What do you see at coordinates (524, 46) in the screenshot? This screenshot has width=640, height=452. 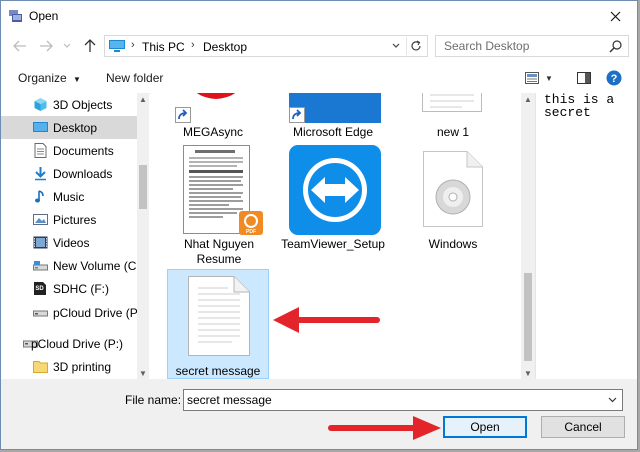 I see `search-input` at bounding box center [524, 46].